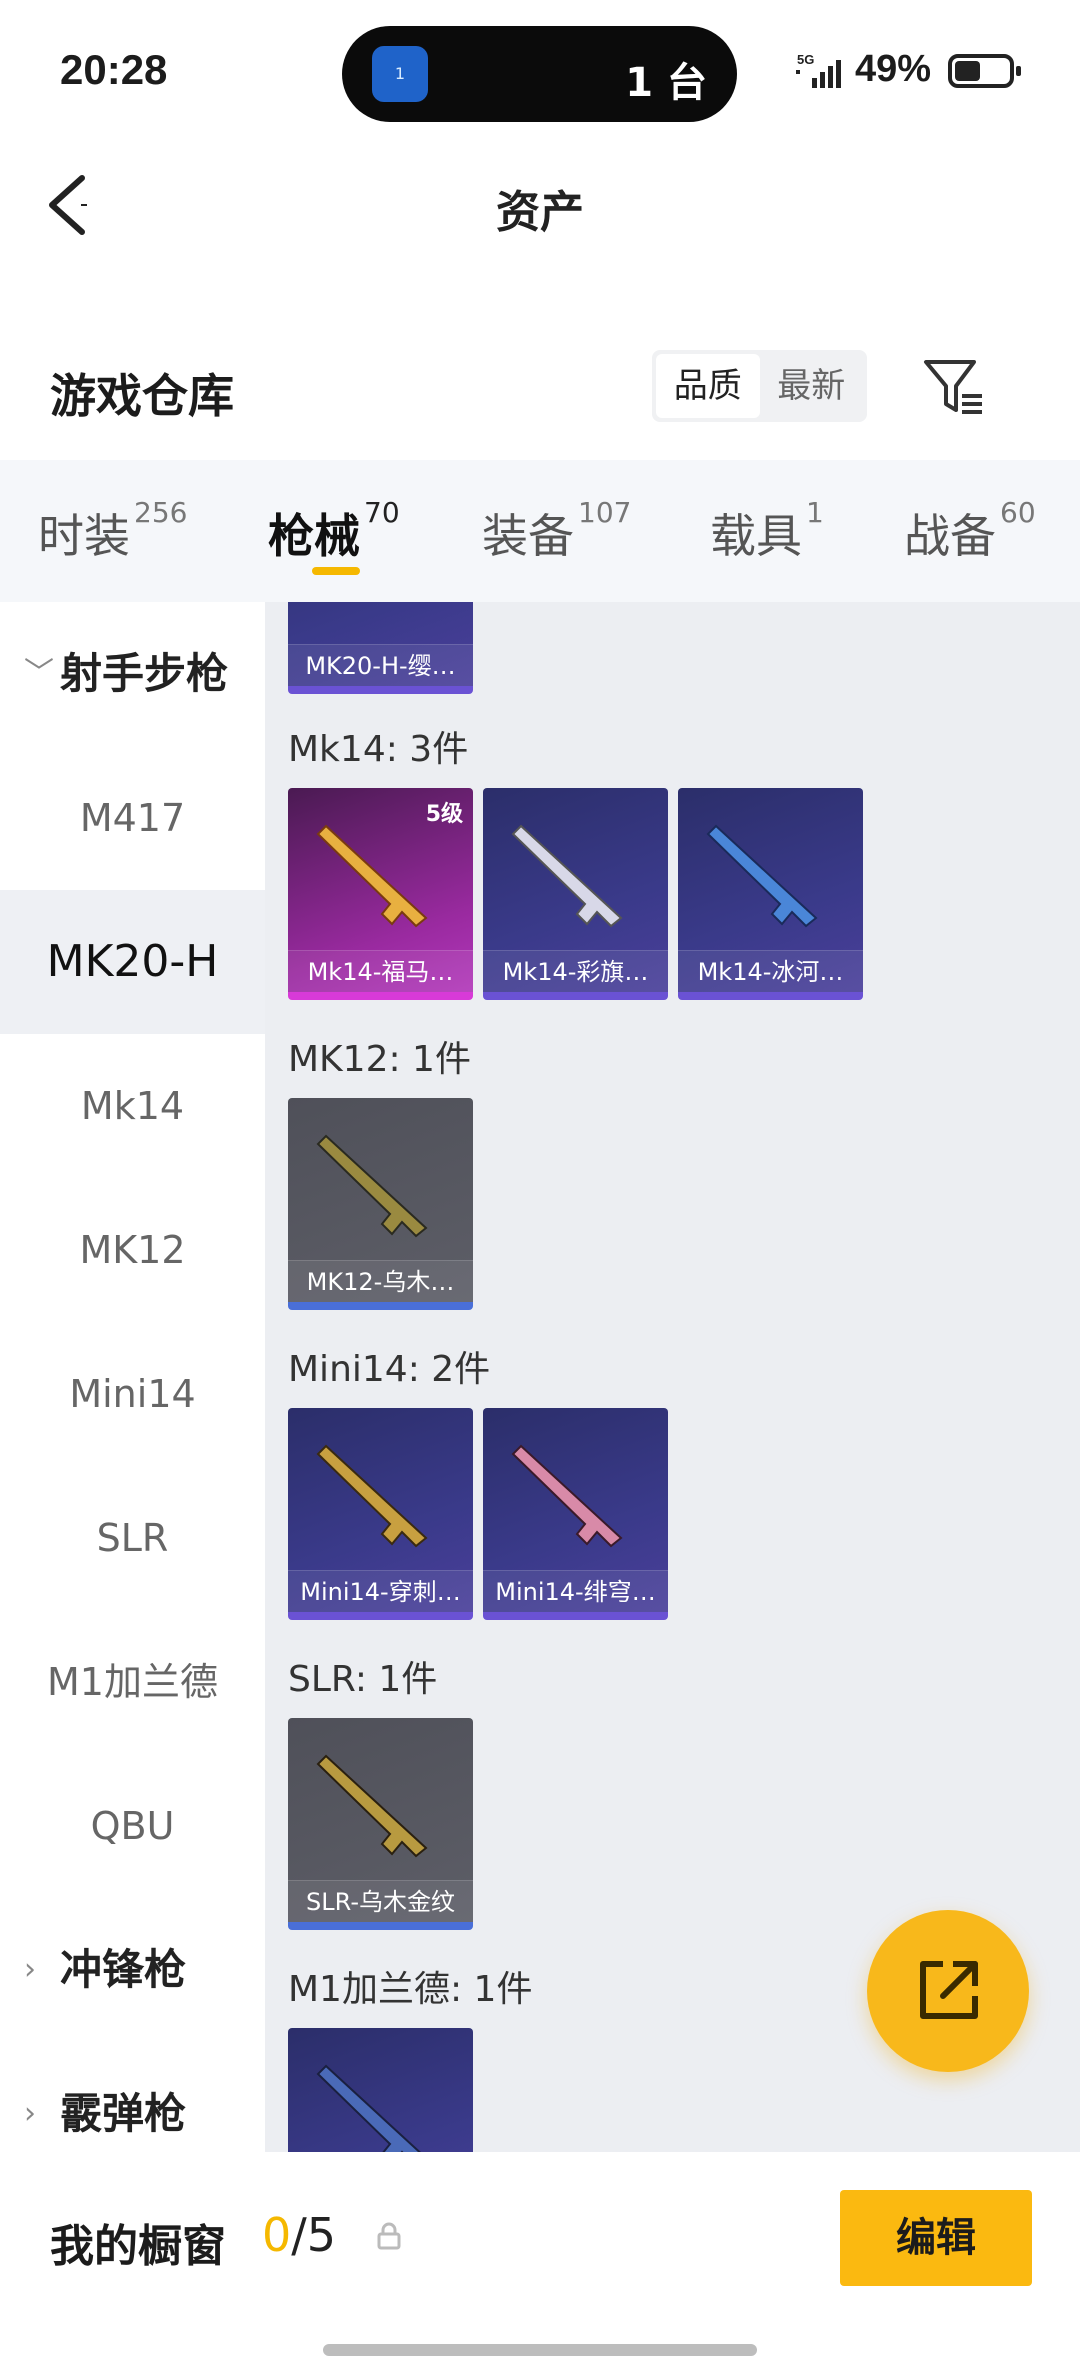  I want to click on share-button, so click(948, 1991).